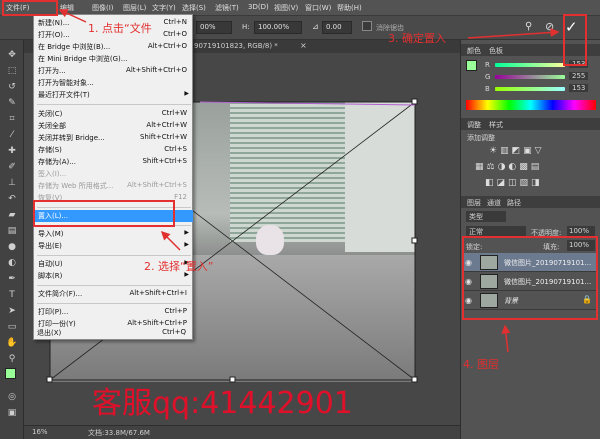 Image resolution: width=600 pixels, height=439 pixels. What do you see at coordinates (417, 38) in the screenshot?
I see `annotation-step-3: 3. 确定置入` at bounding box center [417, 38].